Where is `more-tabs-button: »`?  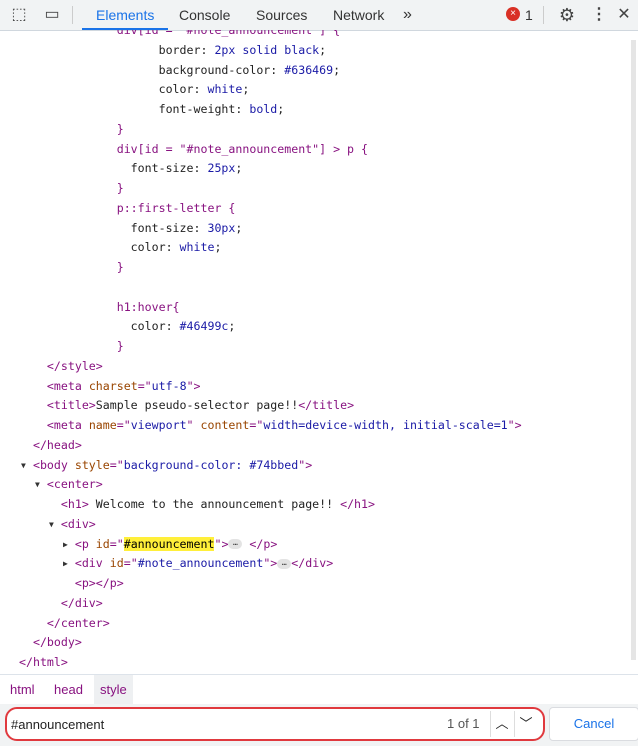 more-tabs-button: » is located at coordinates (407, 15).